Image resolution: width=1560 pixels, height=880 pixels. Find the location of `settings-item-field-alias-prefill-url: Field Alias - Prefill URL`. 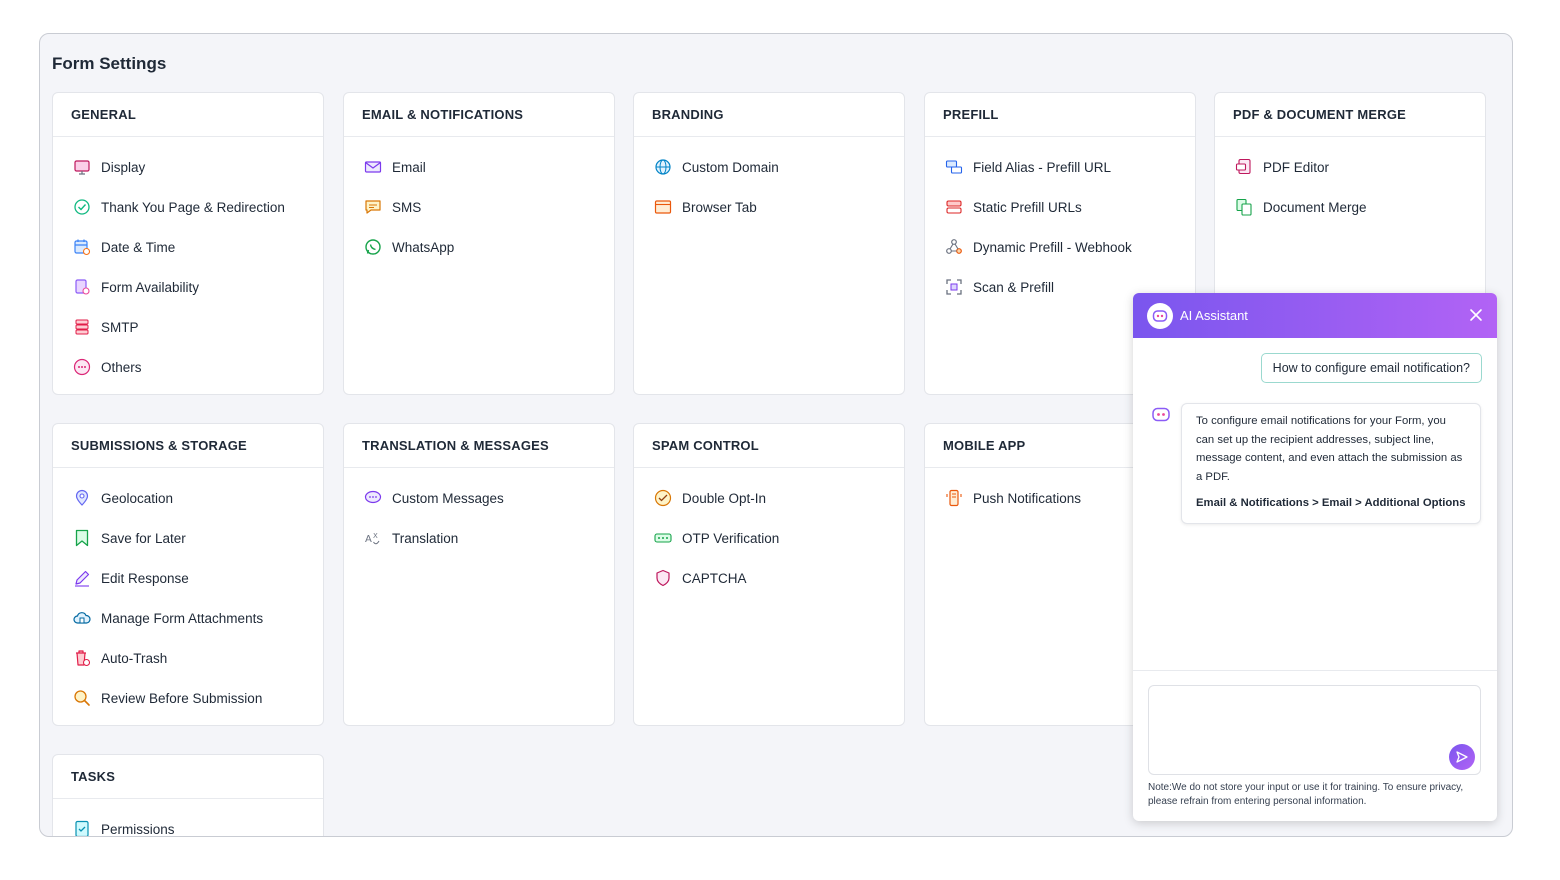

settings-item-field-alias-prefill-url: Field Alias - Prefill URL is located at coordinates (1060, 167).